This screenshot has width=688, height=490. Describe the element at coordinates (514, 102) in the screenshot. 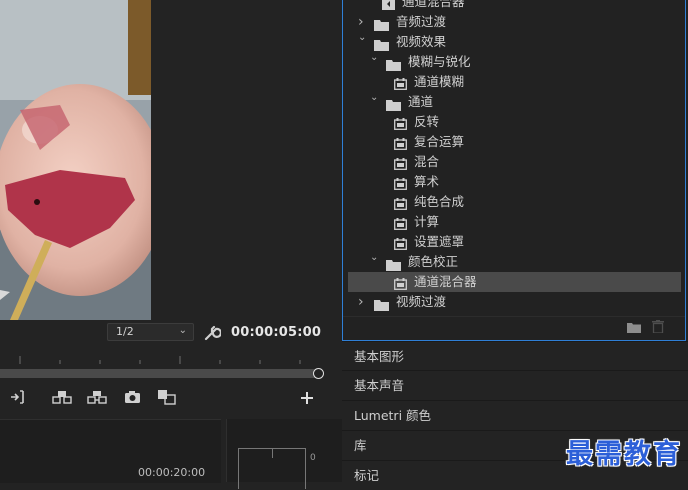

I see `effects-folder: ⌄ 通道` at that location.